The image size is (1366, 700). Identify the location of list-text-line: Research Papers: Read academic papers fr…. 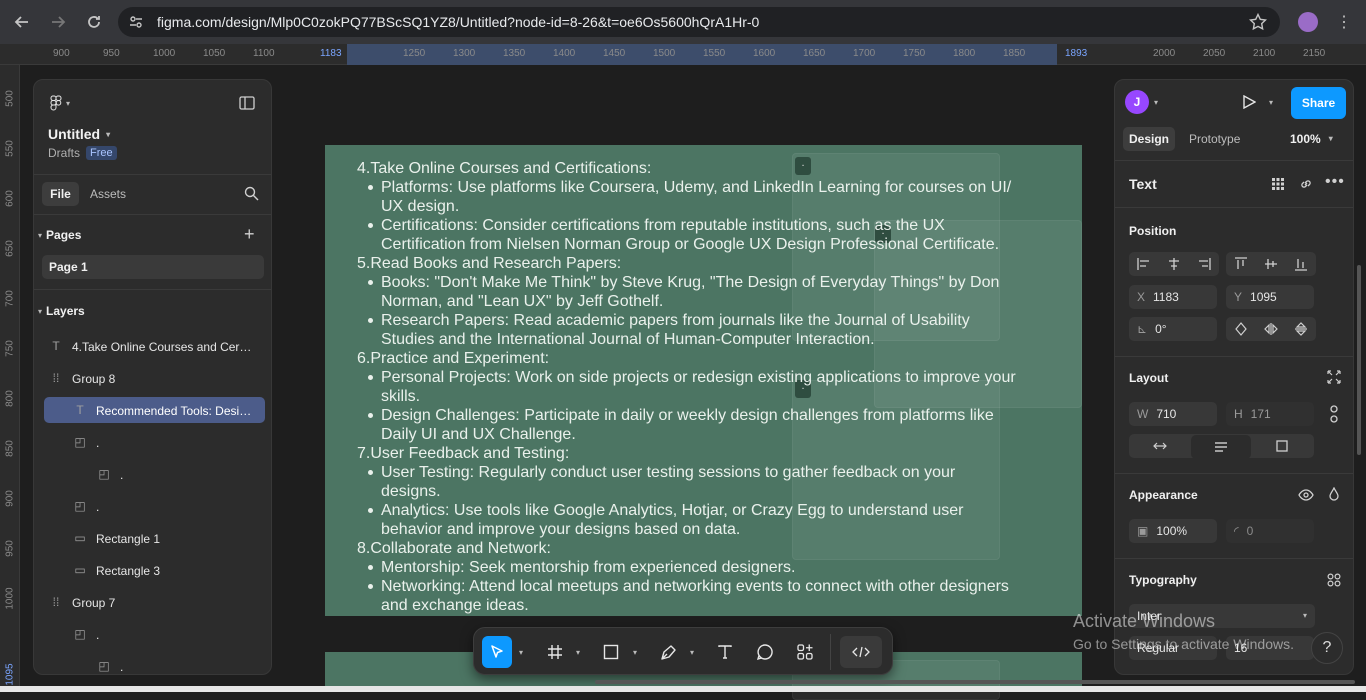
(675, 320).